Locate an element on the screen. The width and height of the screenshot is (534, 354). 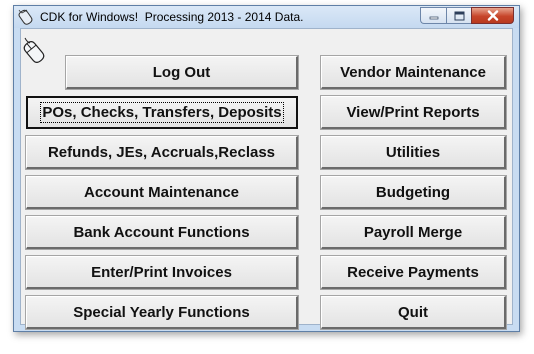
utilities-button: Utilities is located at coordinates (413, 152).